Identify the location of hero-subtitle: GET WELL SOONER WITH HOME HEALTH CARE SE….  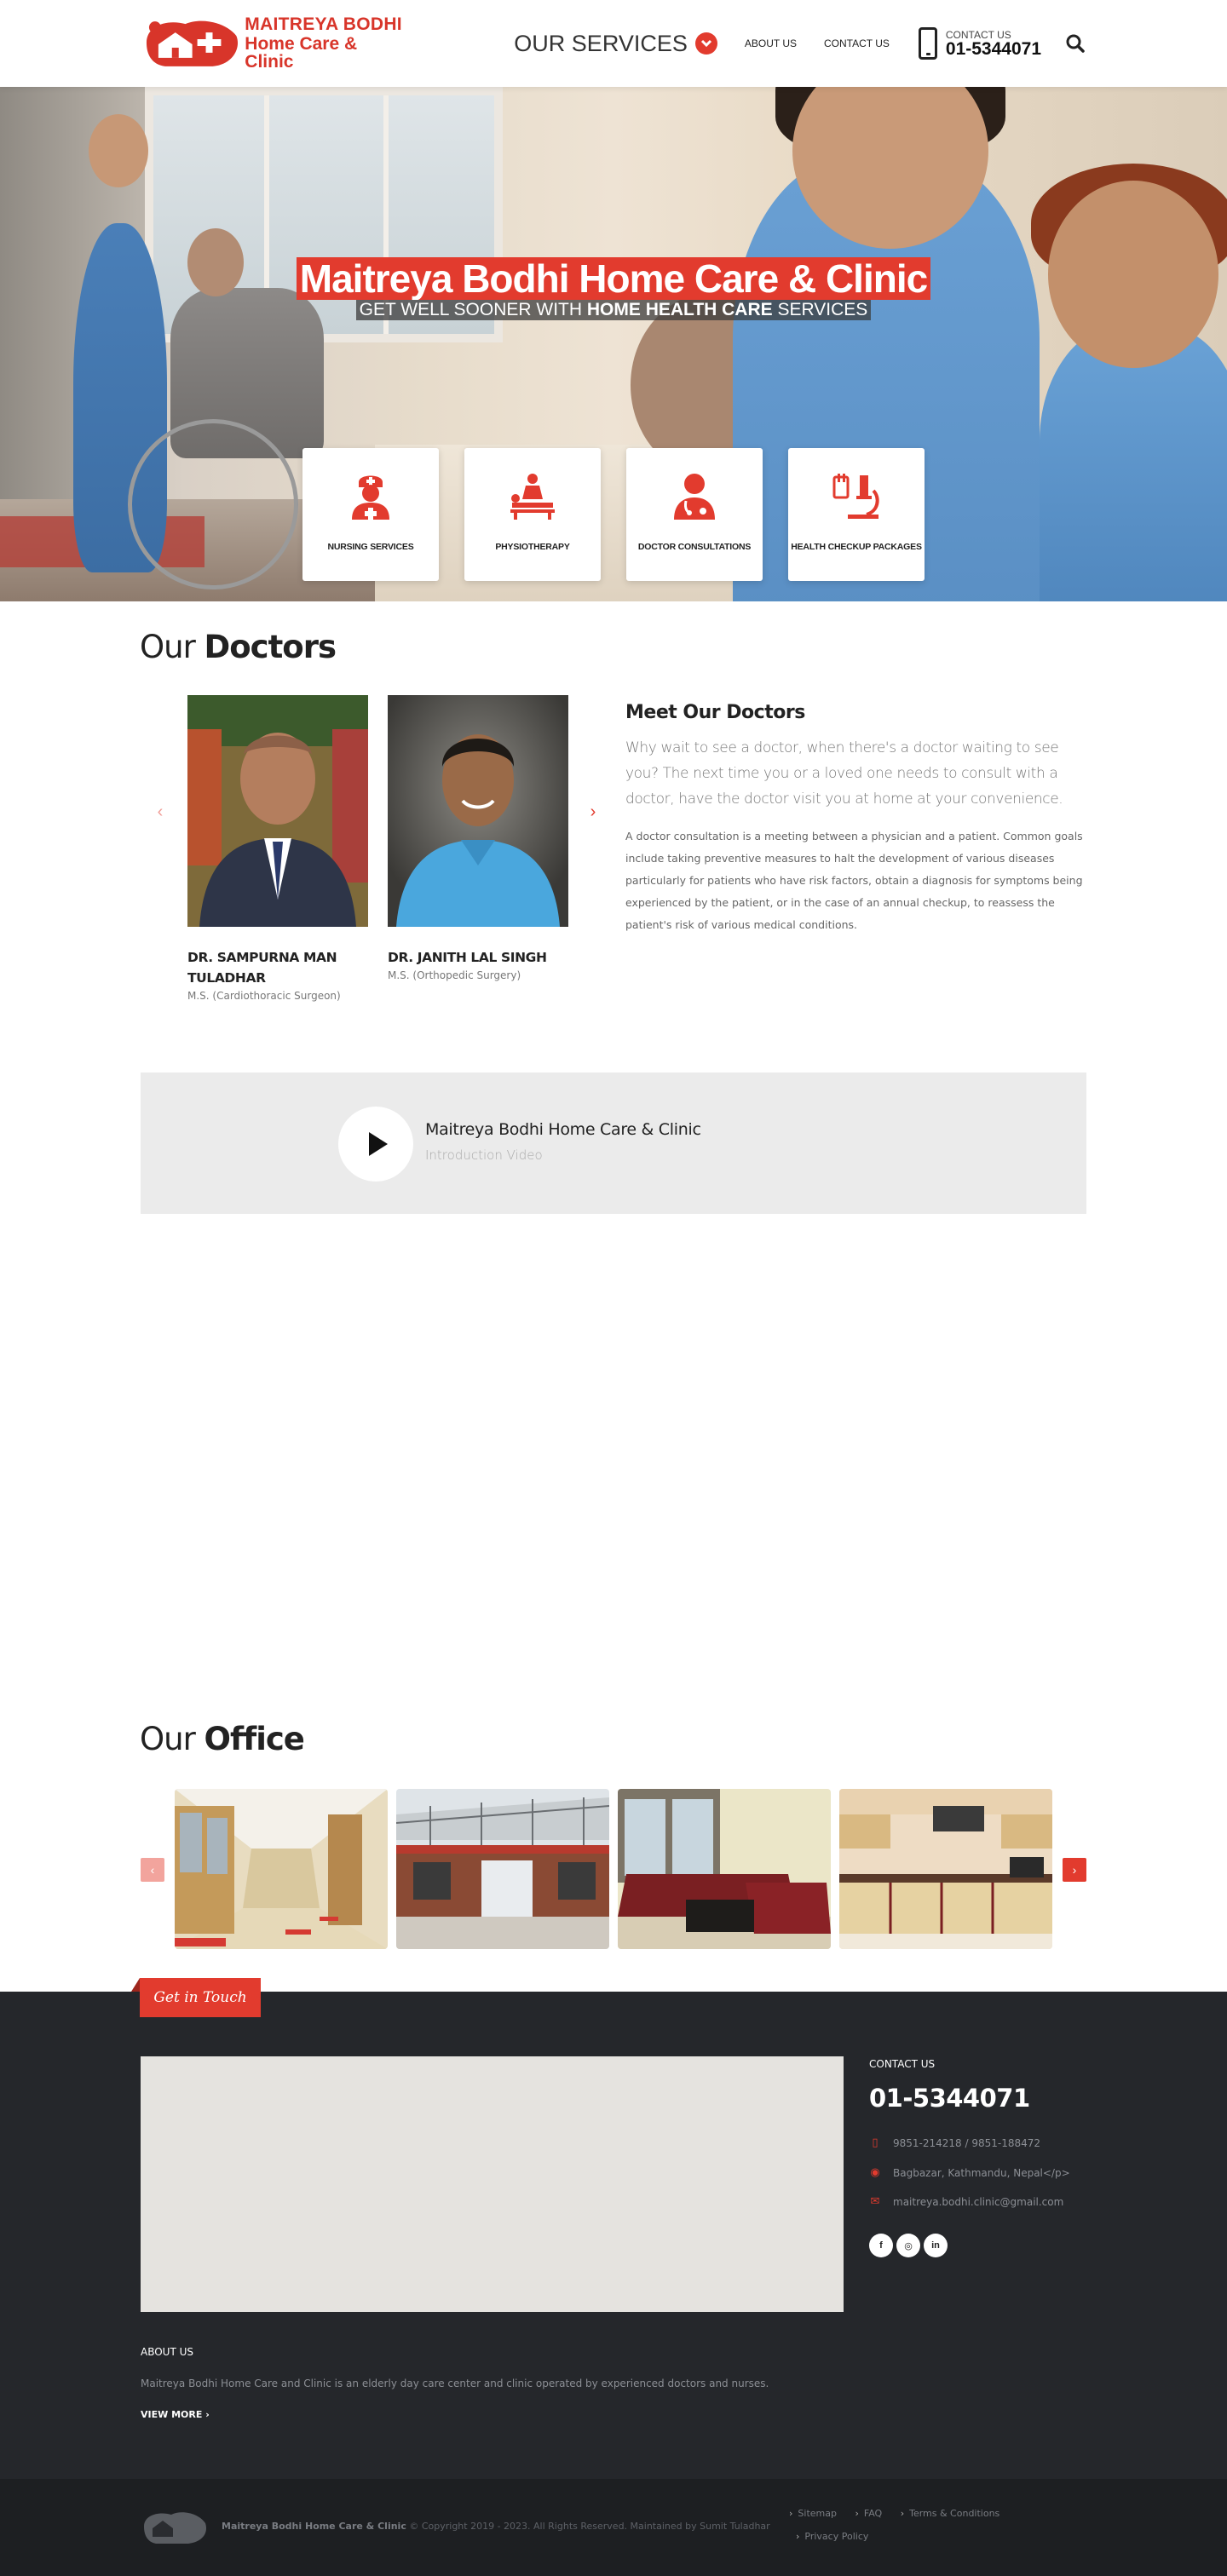
(613, 310).